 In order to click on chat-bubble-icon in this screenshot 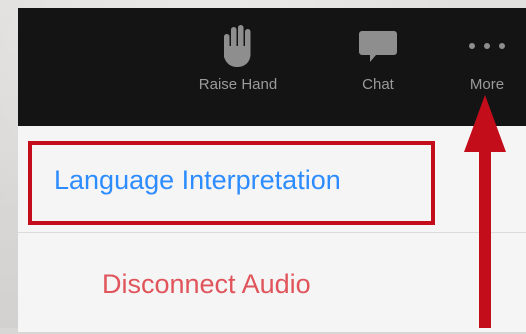, I will do `click(378, 46)`.